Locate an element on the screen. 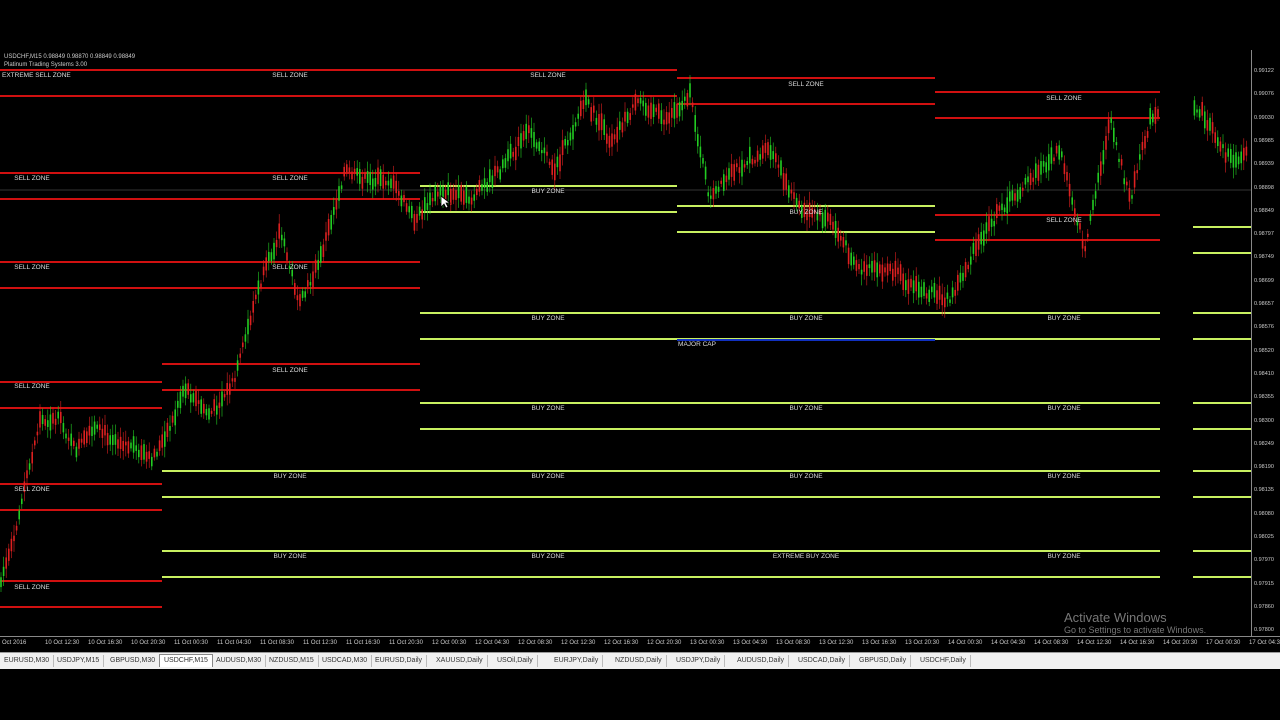 The image size is (1280, 720). chart-tab: GBPUSD,Daily is located at coordinates (883, 661).